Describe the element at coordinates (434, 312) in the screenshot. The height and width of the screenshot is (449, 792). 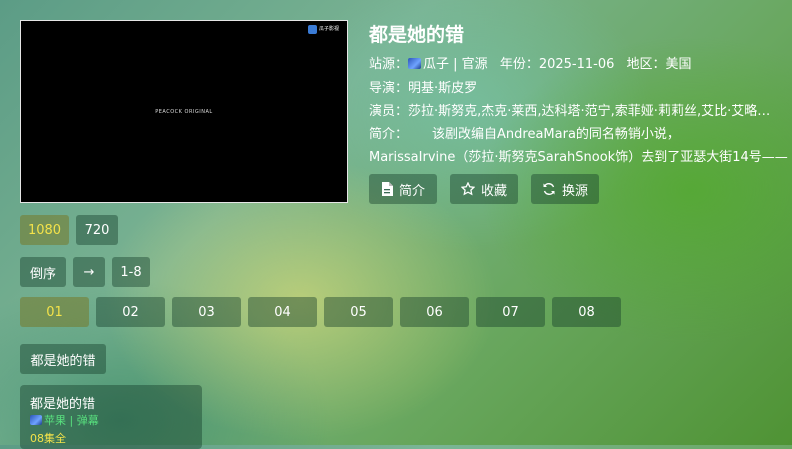
I see `episode-06: 06` at that location.